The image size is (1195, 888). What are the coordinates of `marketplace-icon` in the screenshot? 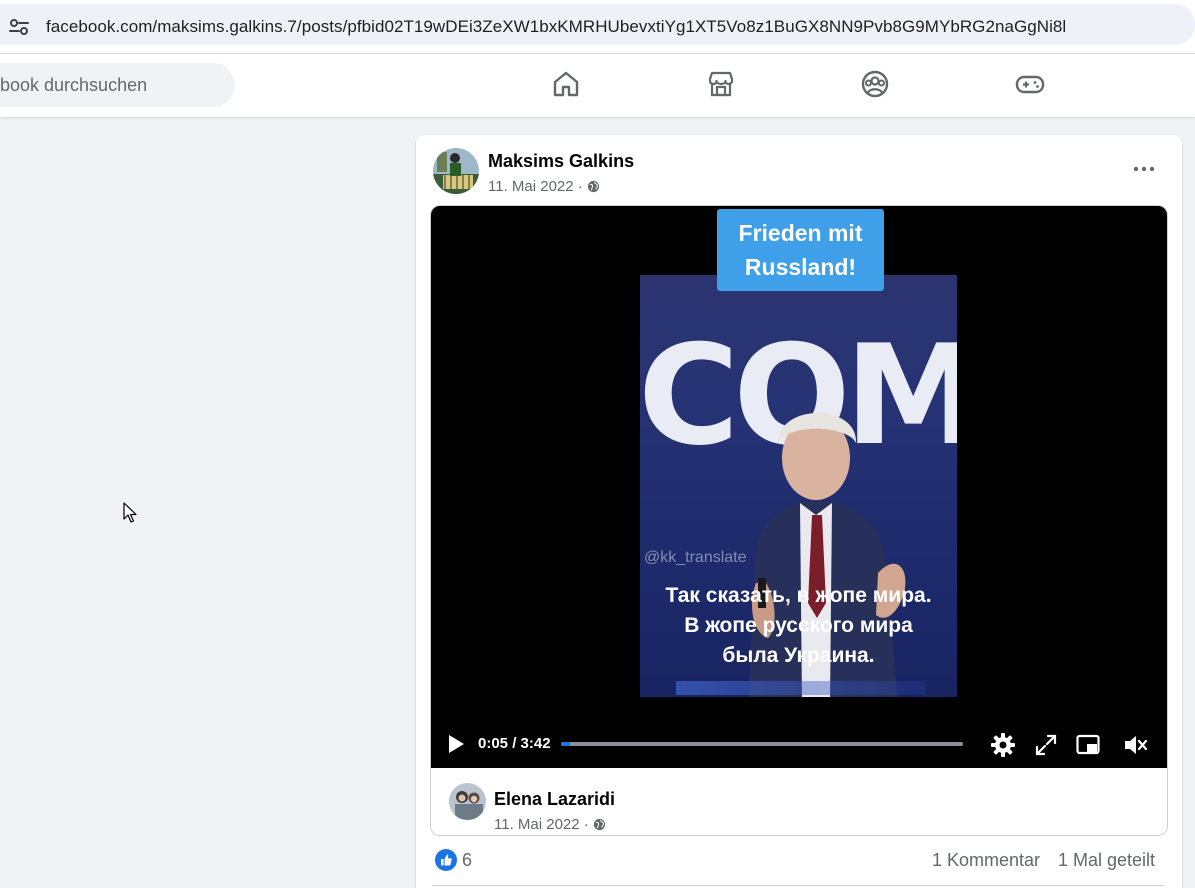 It's located at (721, 84).